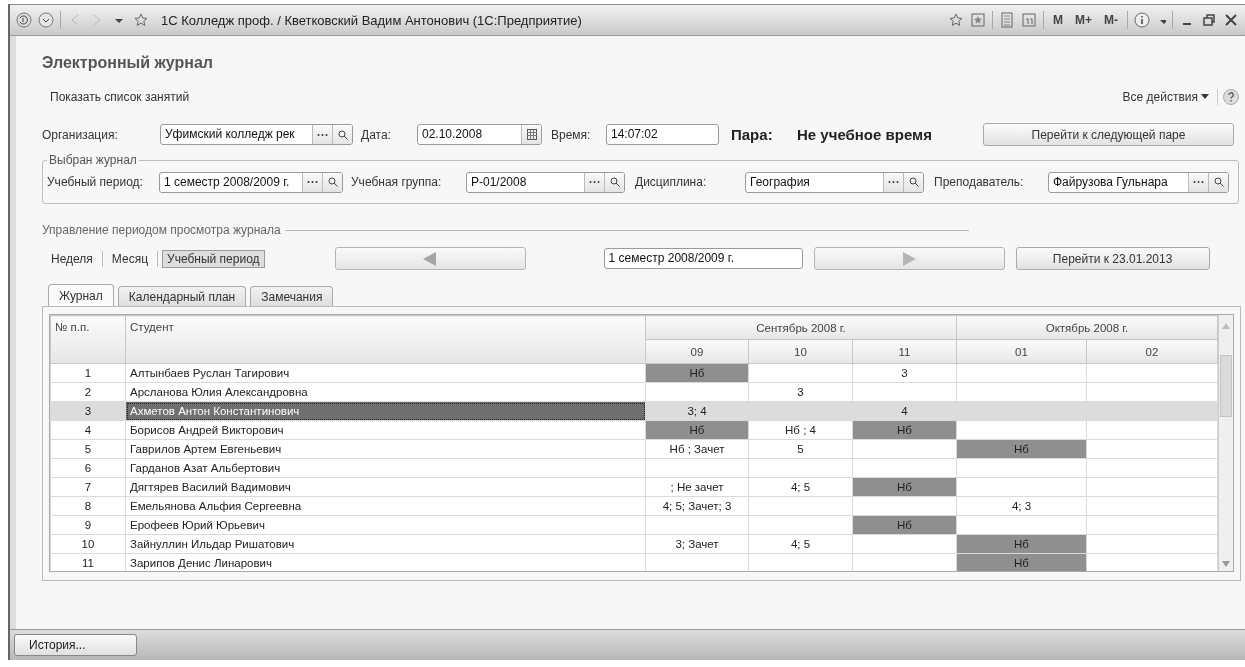 Image resolution: width=1245 pixels, height=667 pixels. I want to click on student-cell: Арсланова Юлия Александровна, so click(385, 392).